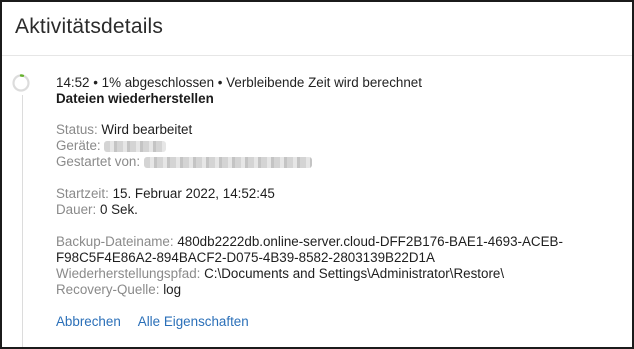 Image resolution: width=634 pixels, height=349 pixels. What do you see at coordinates (339, 146) in the screenshot?
I see `devices-row: Geräte:` at bounding box center [339, 146].